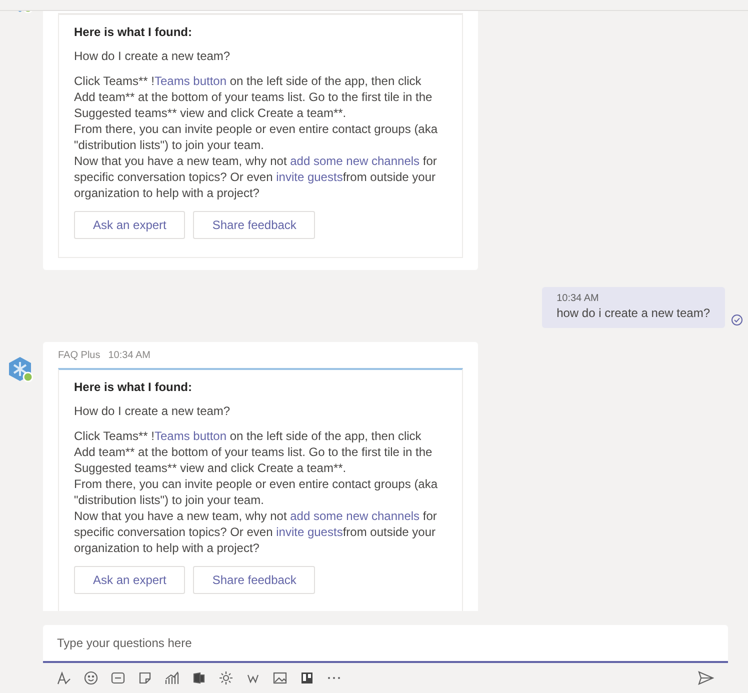  Describe the element at coordinates (226, 678) in the screenshot. I see `sun-icon` at that location.